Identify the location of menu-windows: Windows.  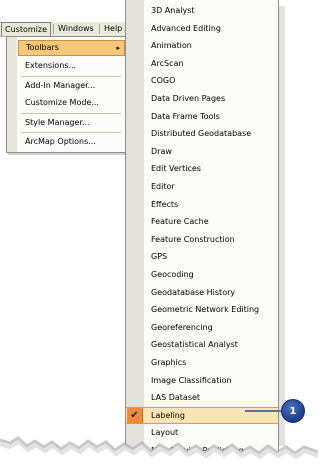
(76, 29).